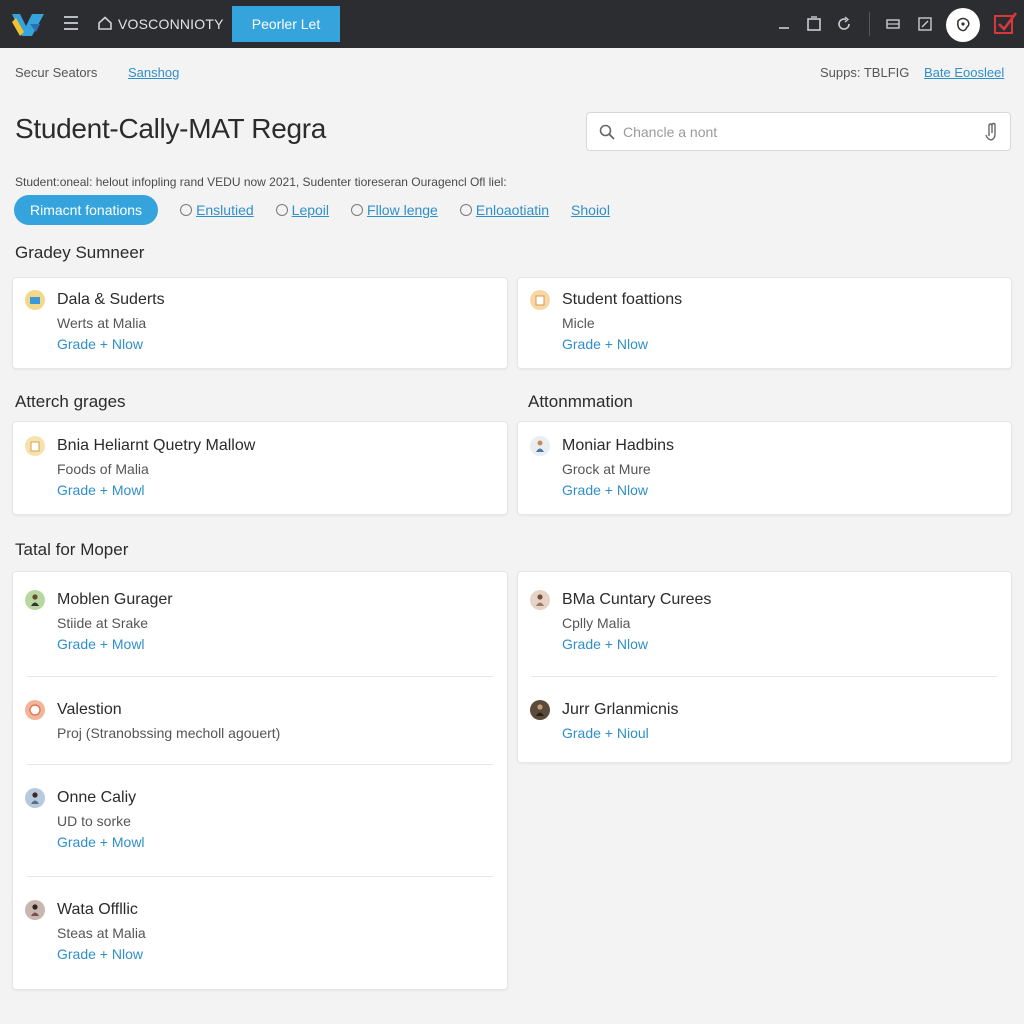 The image size is (1024, 1024). I want to click on item-subtitle: Foods of Malia, so click(103, 469).